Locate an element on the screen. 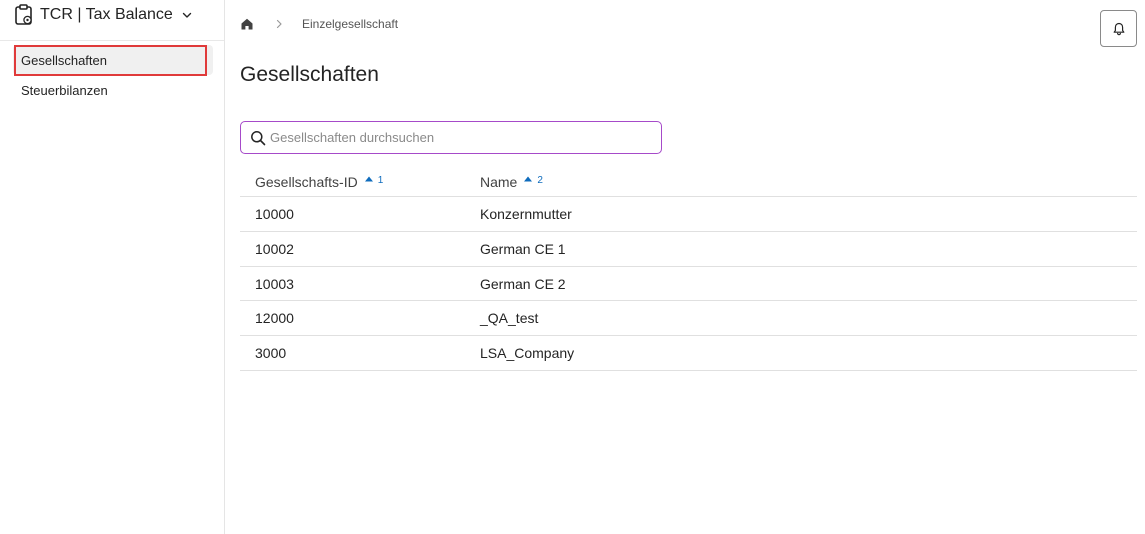 This screenshot has width=1145, height=534. notifications-button is located at coordinates (1118, 28).